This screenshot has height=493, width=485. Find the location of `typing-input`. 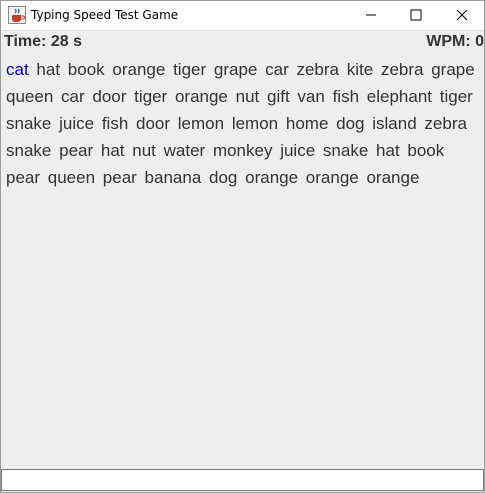

typing-input is located at coordinates (242, 480).